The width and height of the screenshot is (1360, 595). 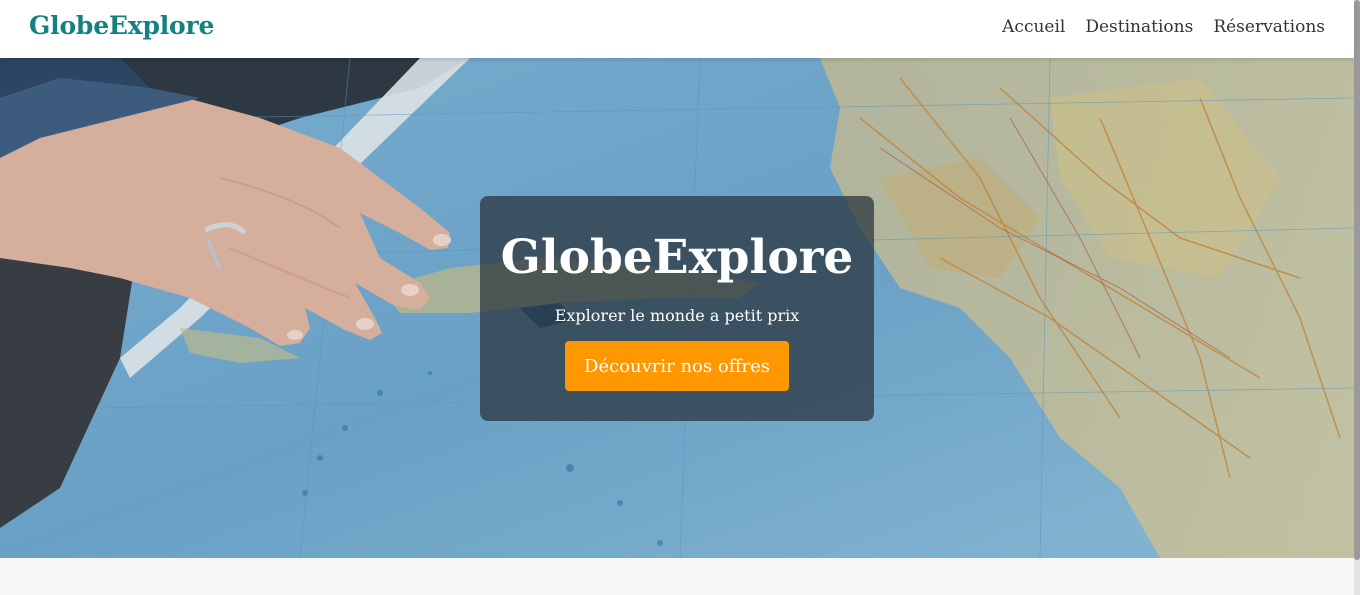 I want to click on page-scrollbar, so click(x=1357, y=297).